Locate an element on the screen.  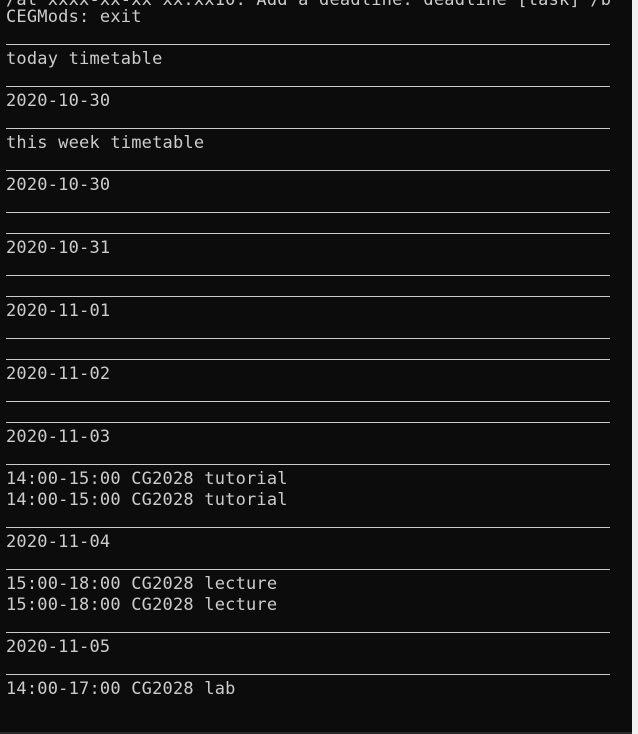
date-heading: 2020-10-31 is located at coordinates (58, 248).